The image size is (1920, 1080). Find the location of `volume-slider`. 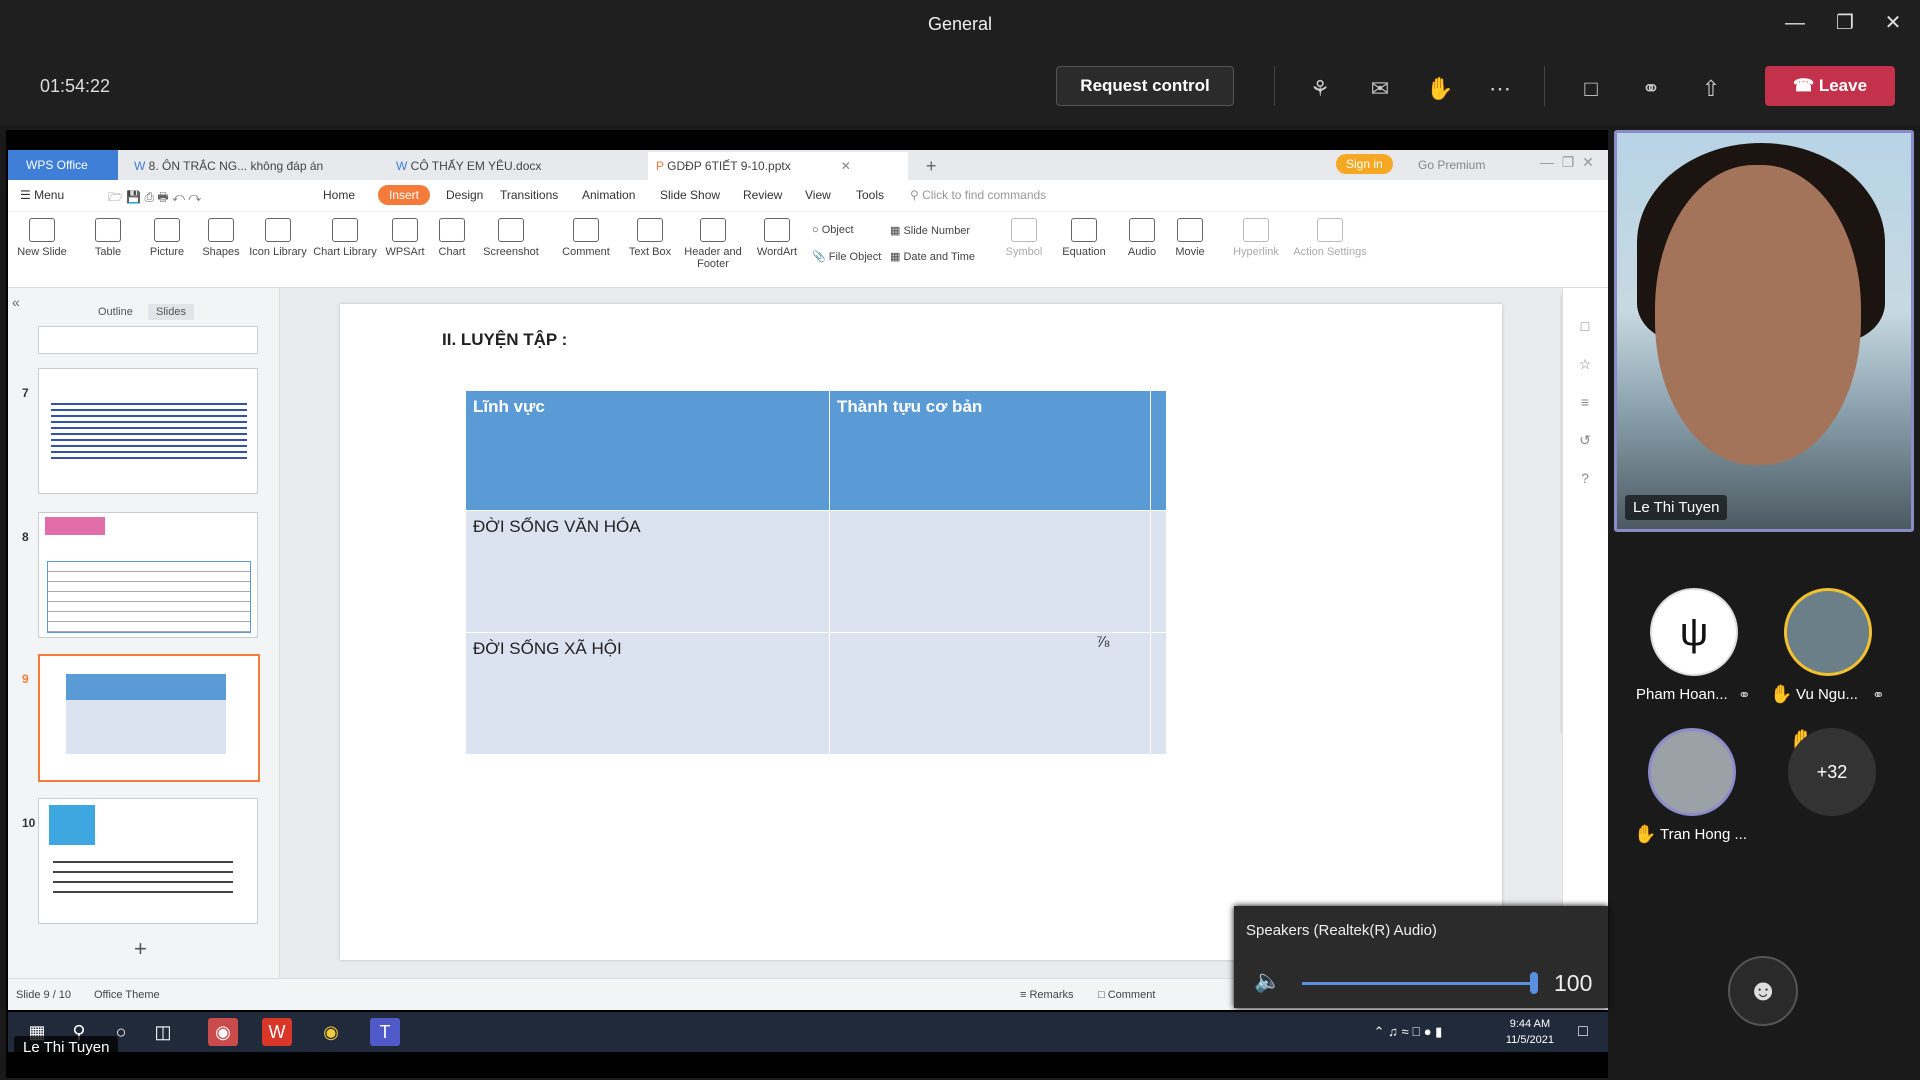

volume-slider is located at coordinates (1420, 983).